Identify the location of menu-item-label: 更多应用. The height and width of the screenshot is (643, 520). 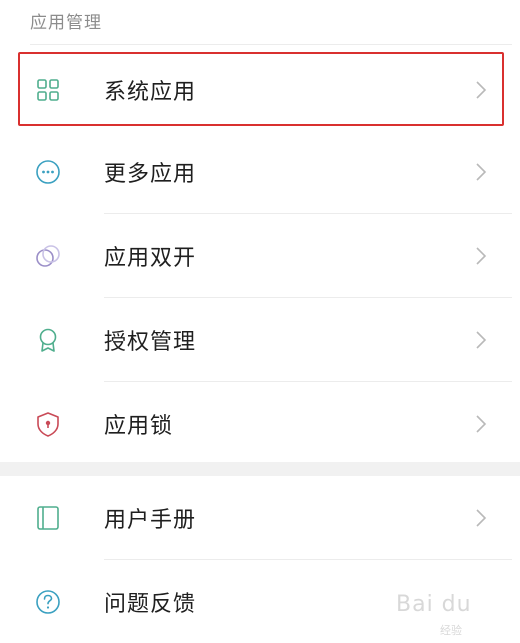
(150, 174).